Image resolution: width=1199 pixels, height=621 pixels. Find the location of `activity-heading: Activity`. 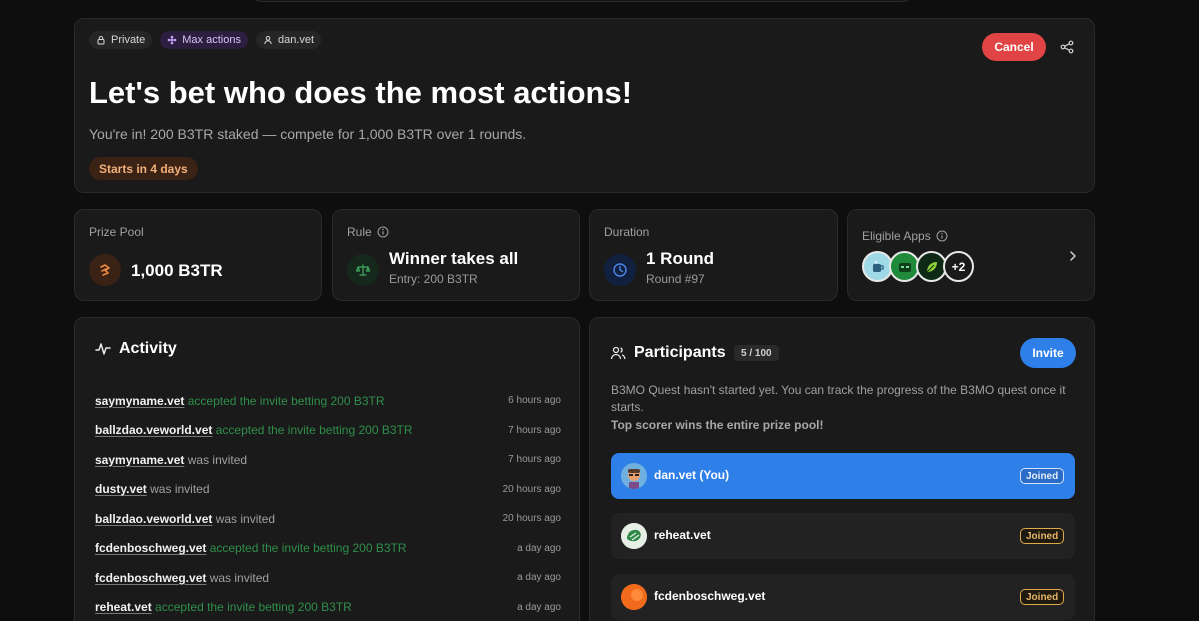

activity-heading: Activity is located at coordinates (136, 349).